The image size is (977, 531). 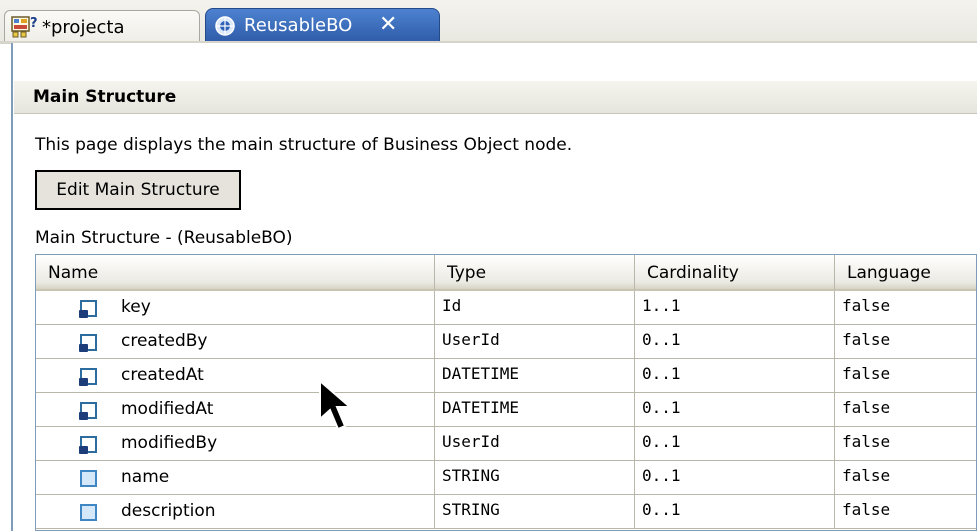 I want to click on column-header-type: Type, so click(x=535, y=273).